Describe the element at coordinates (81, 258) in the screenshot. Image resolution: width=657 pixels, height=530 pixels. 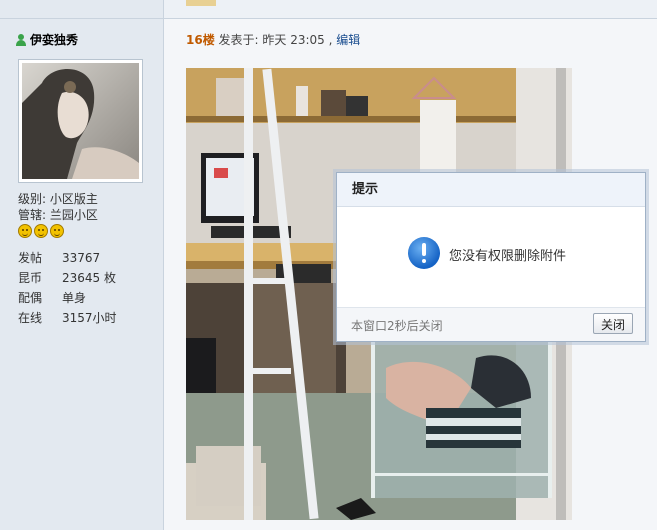
I see `stat-value: 33767` at that location.